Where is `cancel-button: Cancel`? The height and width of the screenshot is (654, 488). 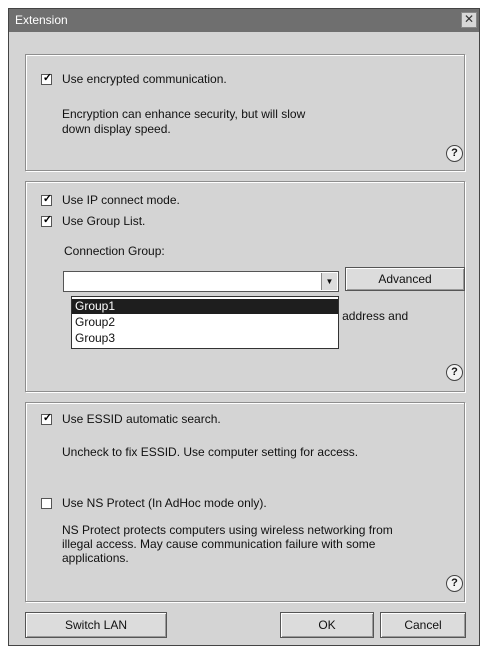 cancel-button: Cancel is located at coordinates (423, 625).